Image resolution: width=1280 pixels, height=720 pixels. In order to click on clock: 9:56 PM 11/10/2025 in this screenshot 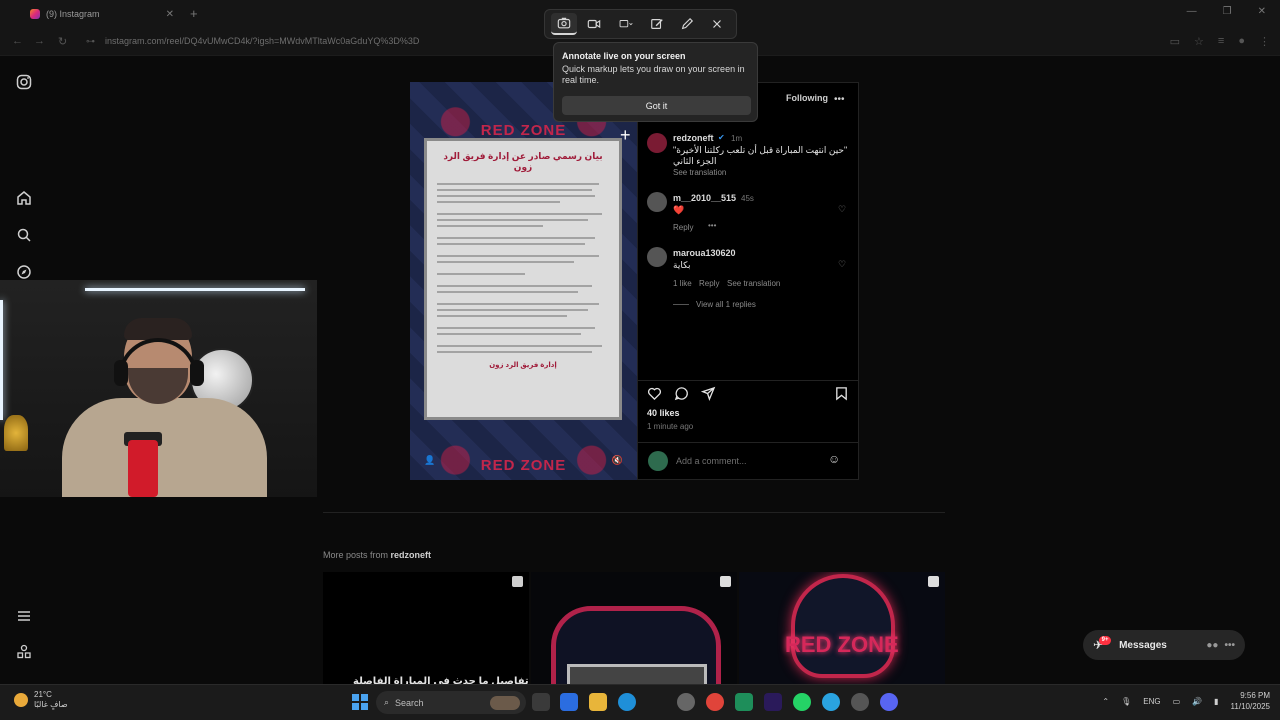, I will do `click(1250, 701)`.